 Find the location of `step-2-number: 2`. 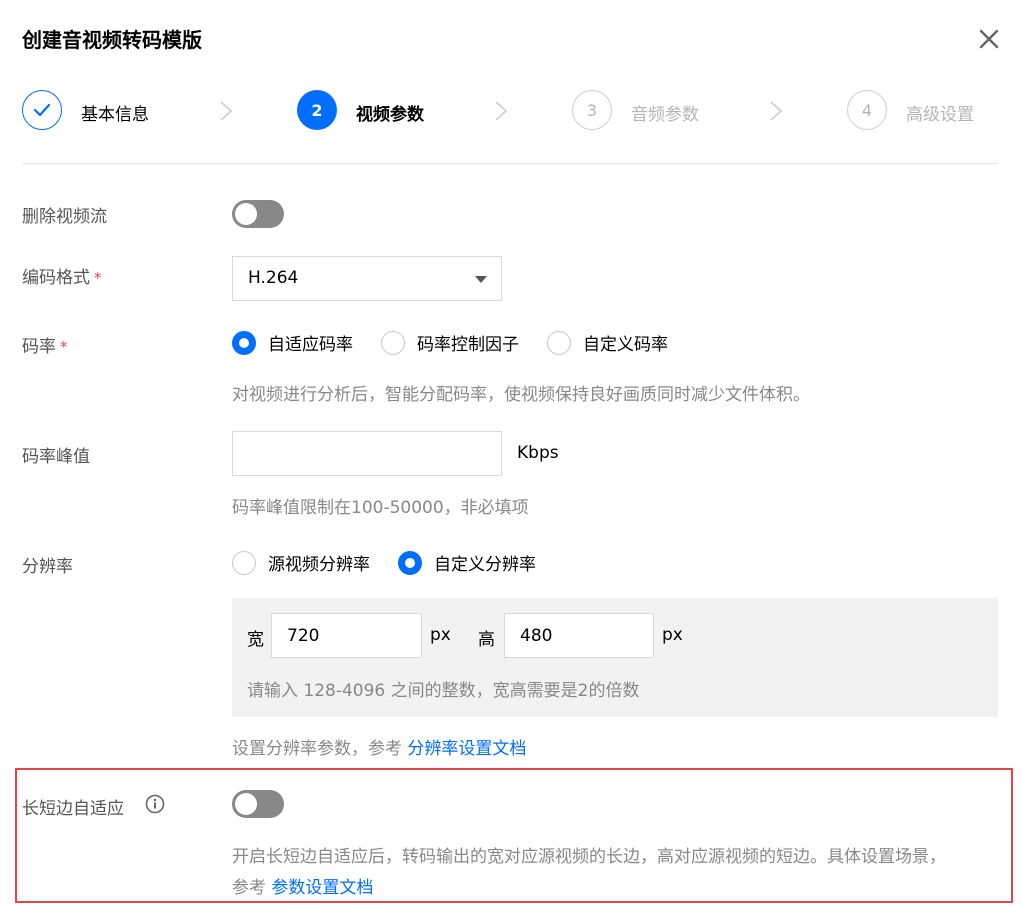

step-2-number: 2 is located at coordinates (317, 110).